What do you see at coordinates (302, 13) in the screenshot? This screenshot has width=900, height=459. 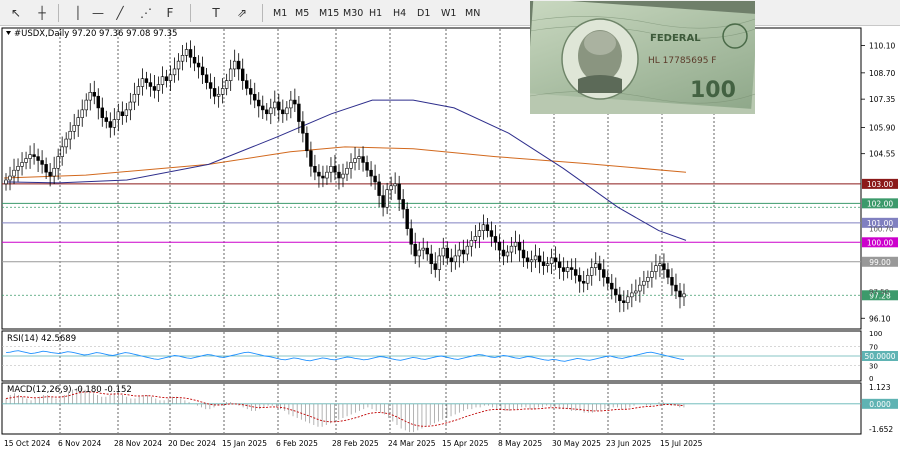 I see `timeframe-m5: M5` at bounding box center [302, 13].